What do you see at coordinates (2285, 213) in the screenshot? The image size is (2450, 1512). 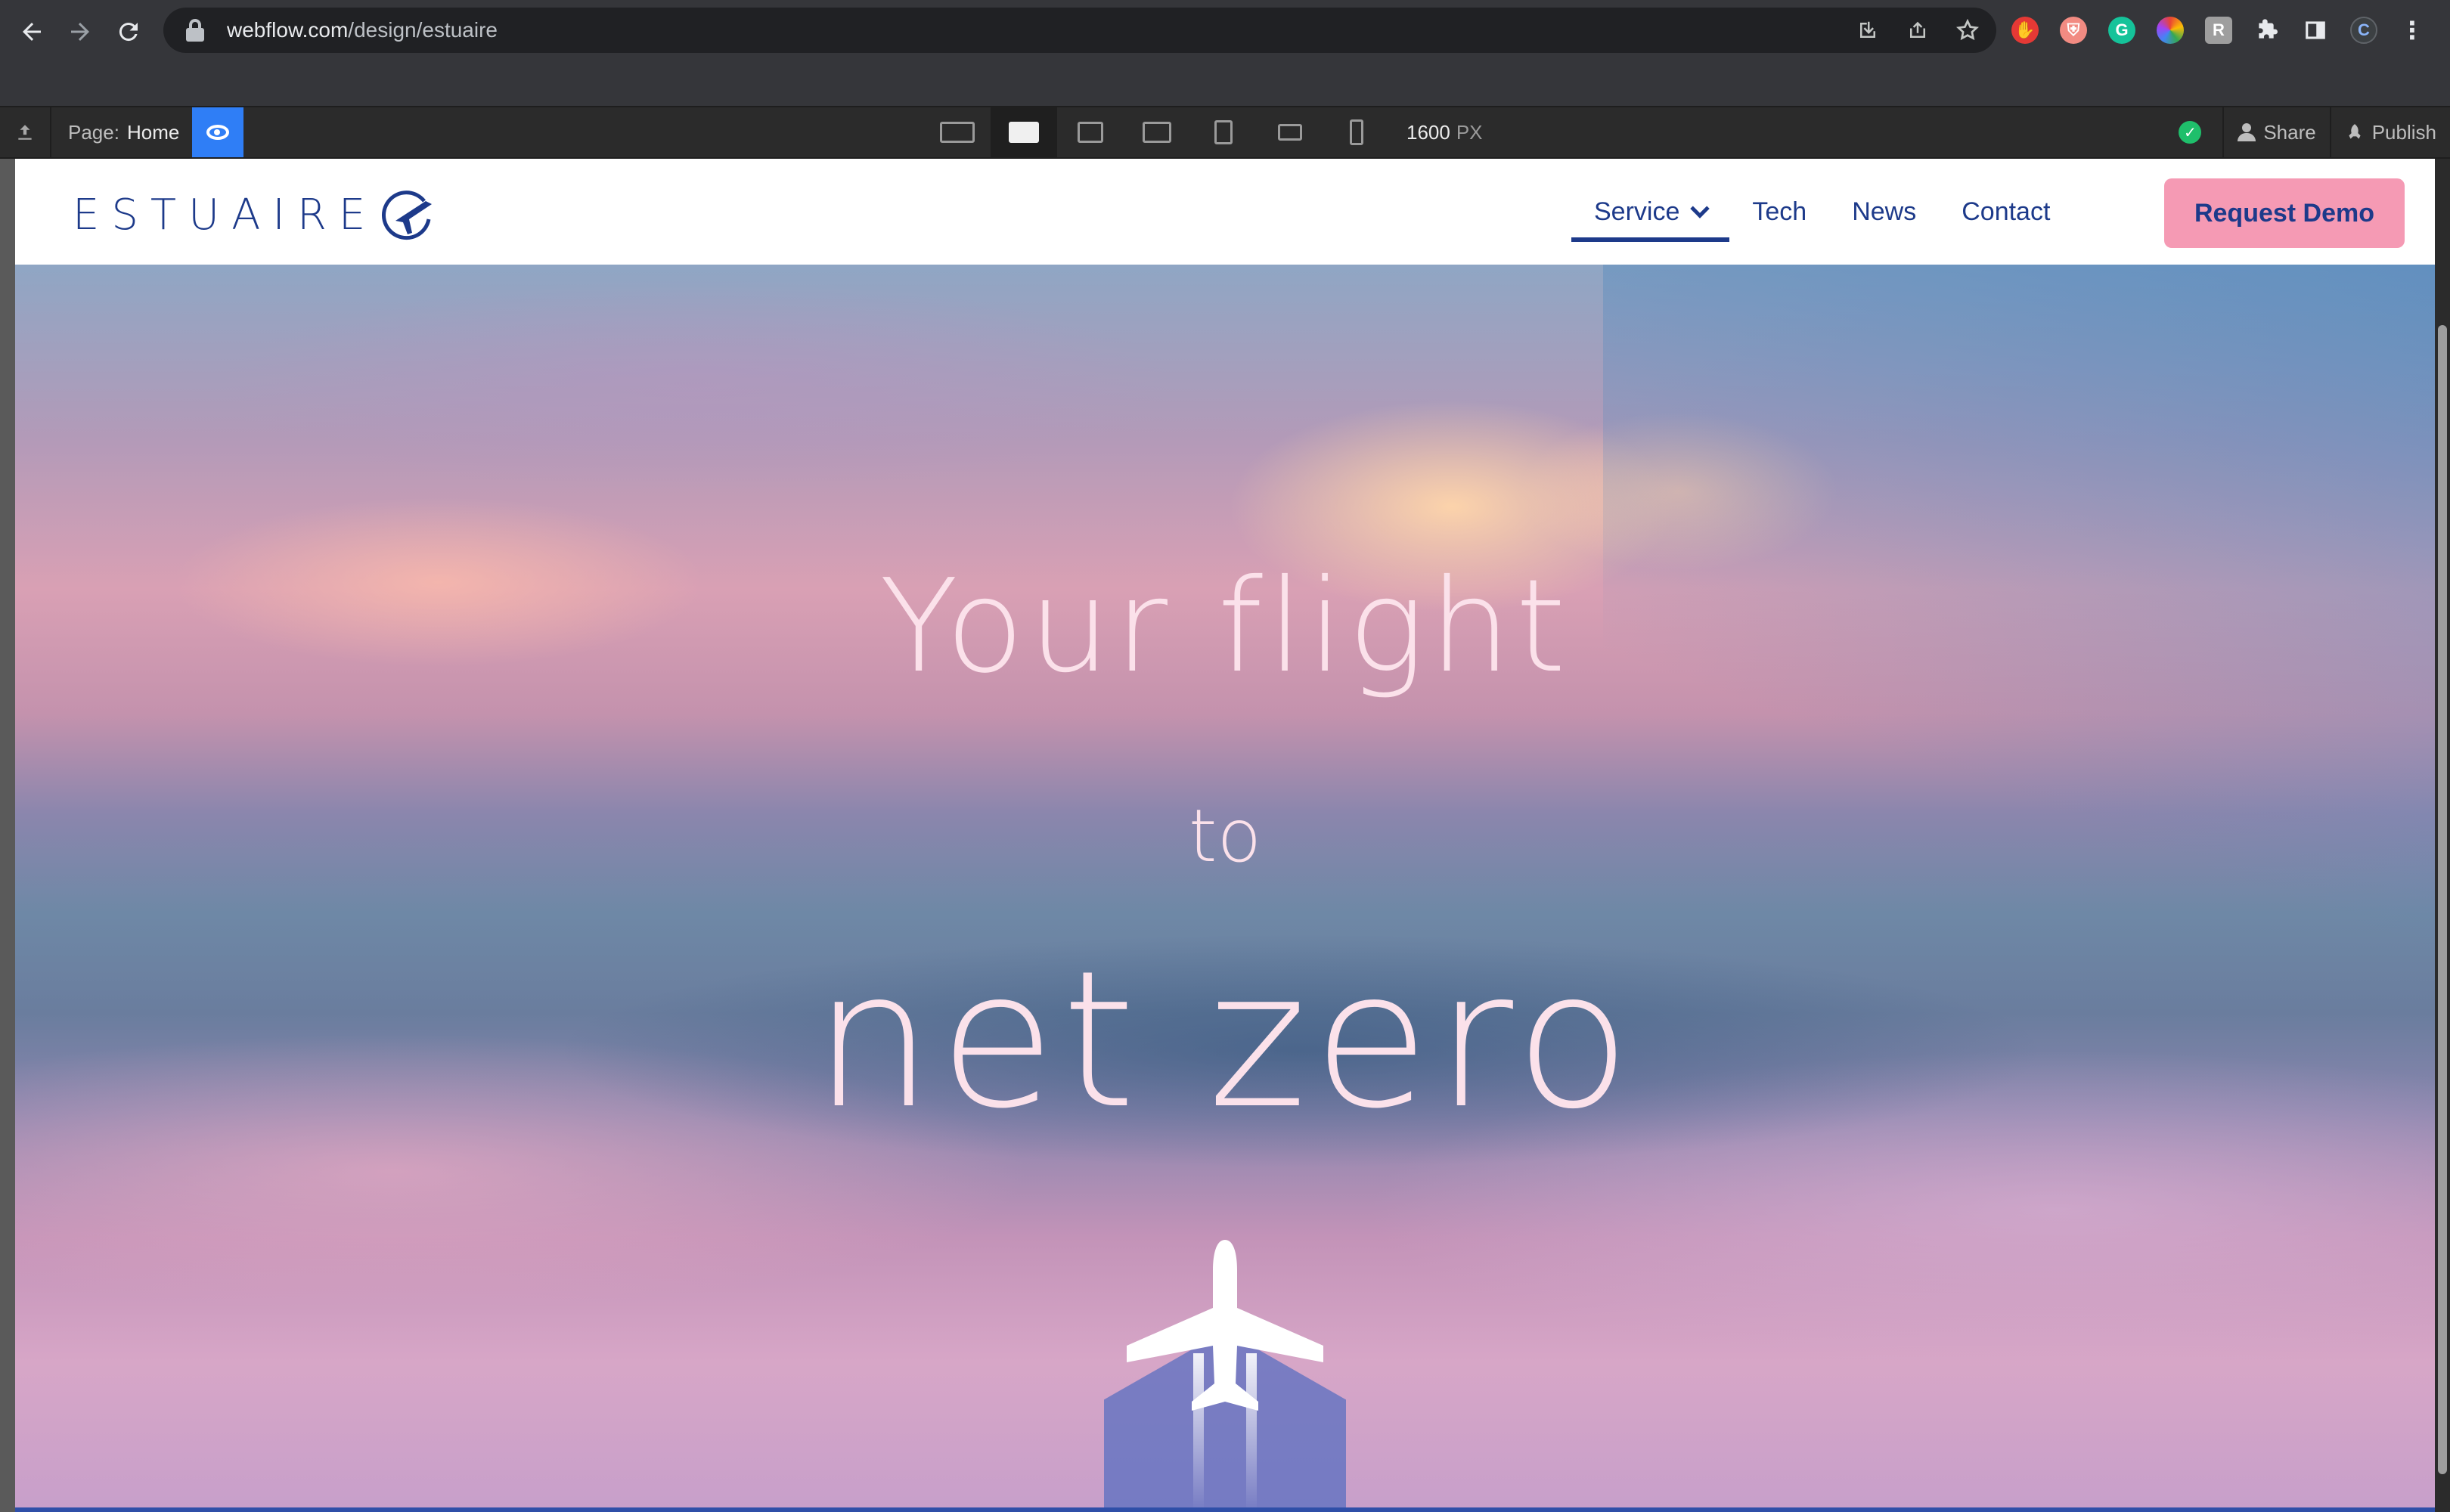 I see `request-demo-button: Request Demo` at bounding box center [2285, 213].